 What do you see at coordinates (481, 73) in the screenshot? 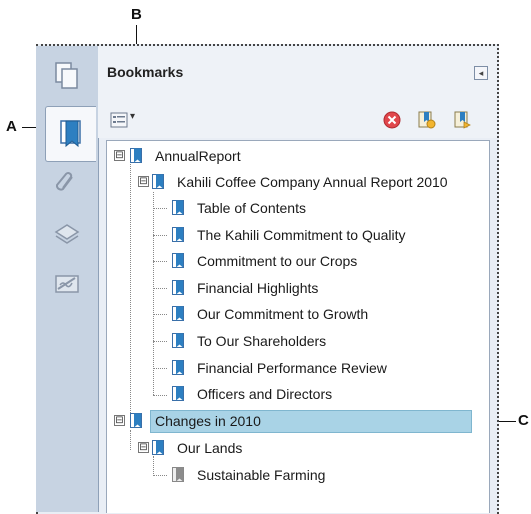
I see `collapse-panel-button: ◂` at bounding box center [481, 73].